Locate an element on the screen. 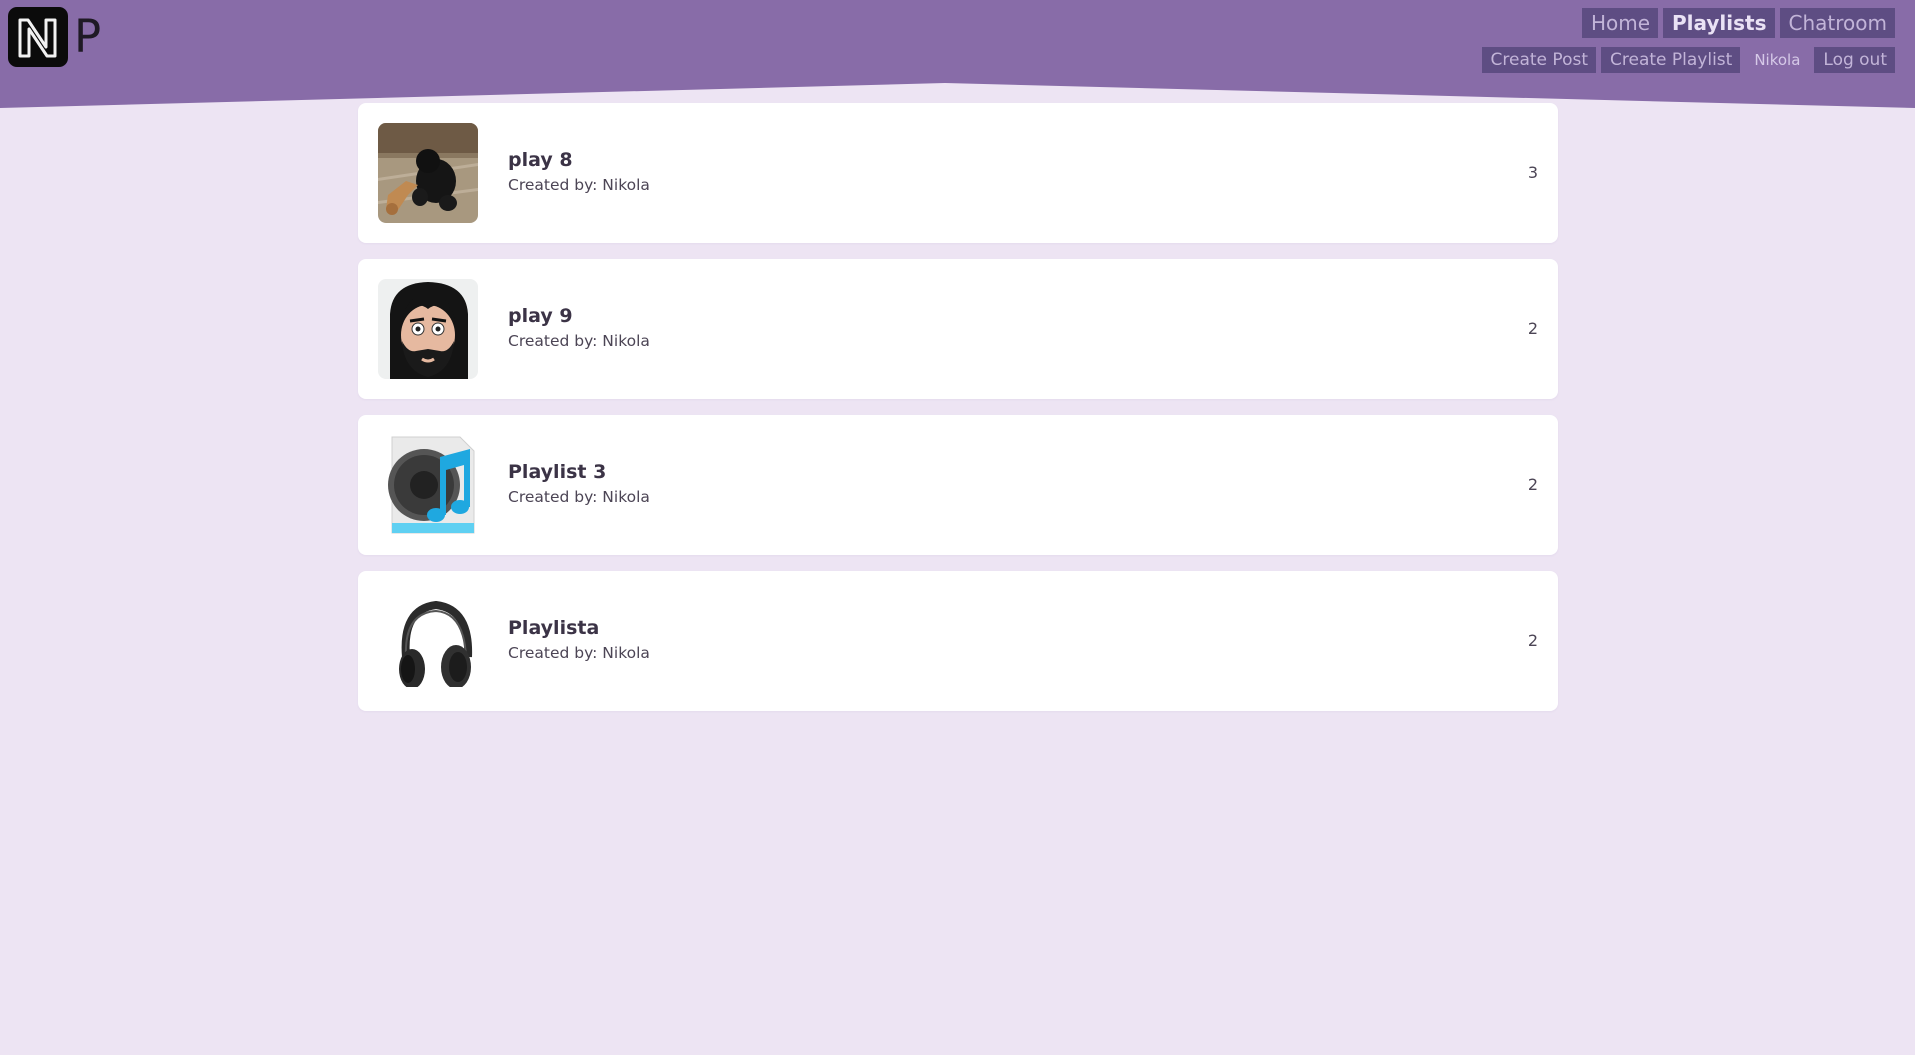  playlist-song-count: 3 is located at coordinates (1532, 172).